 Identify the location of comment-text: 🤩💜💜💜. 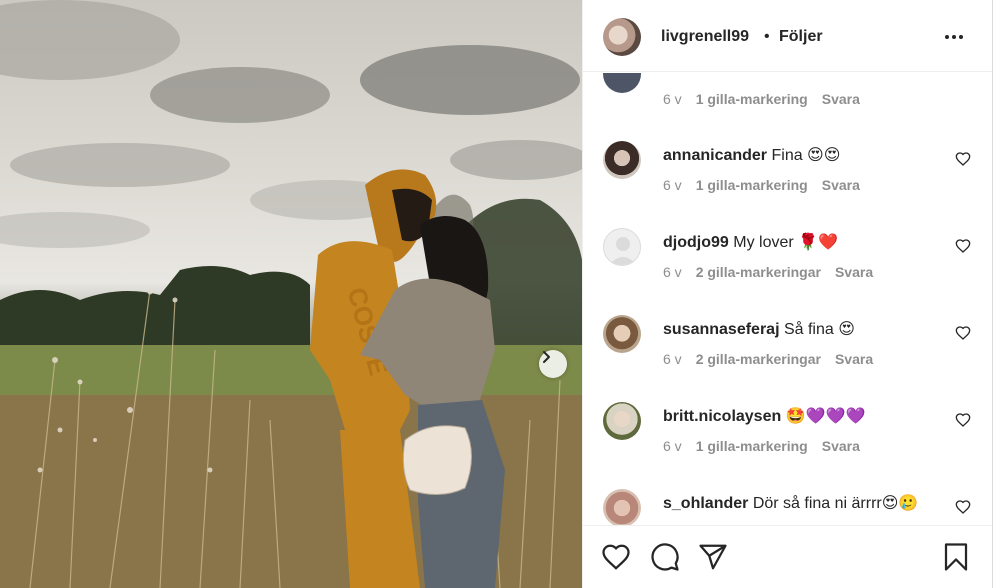
(825, 416).